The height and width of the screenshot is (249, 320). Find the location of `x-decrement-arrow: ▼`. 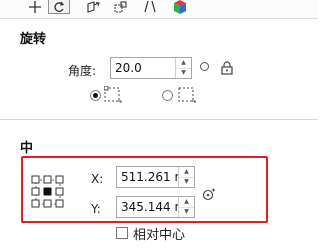

x-decrement-arrow: ▼ is located at coordinates (186, 182).